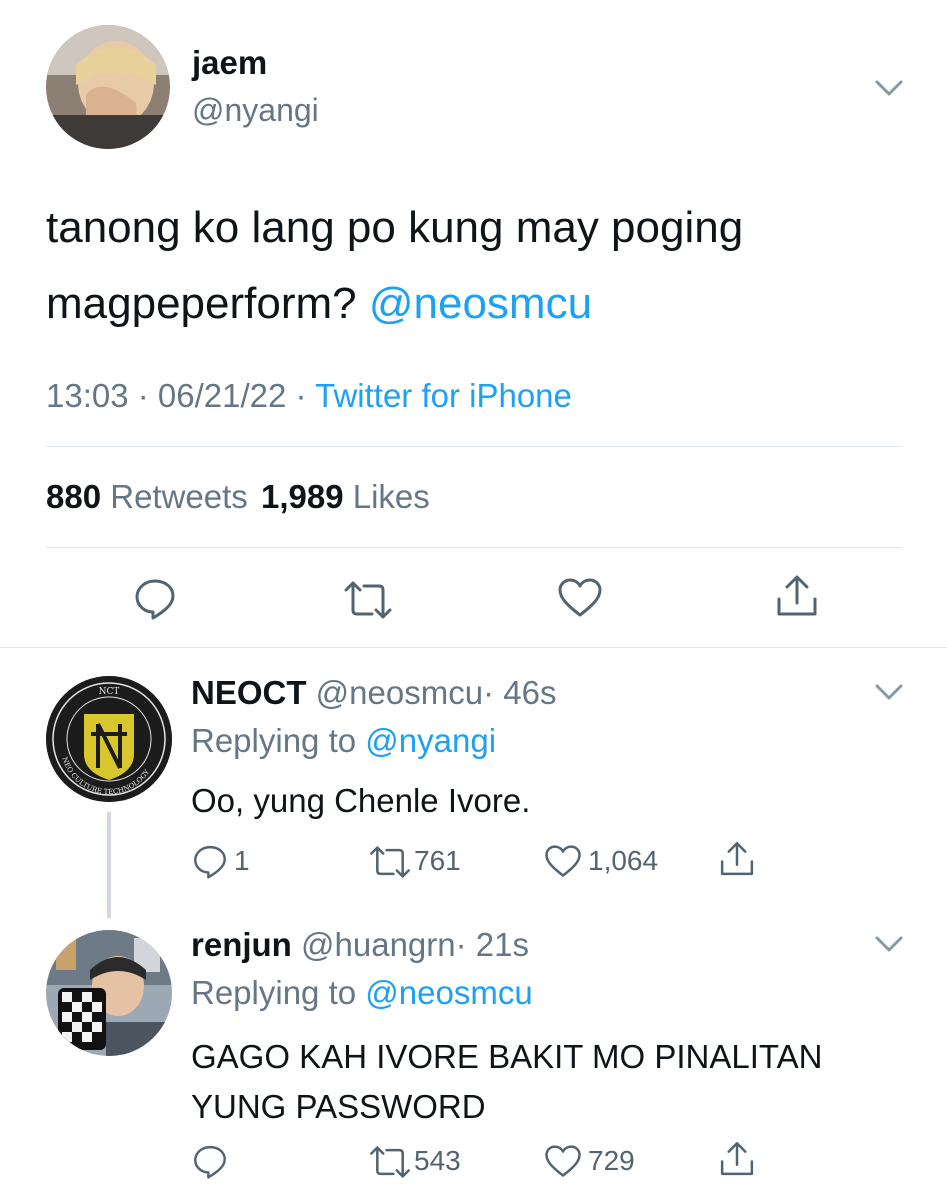 This screenshot has height=1200, width=947. I want to click on retweet-count: 761, so click(437, 860).